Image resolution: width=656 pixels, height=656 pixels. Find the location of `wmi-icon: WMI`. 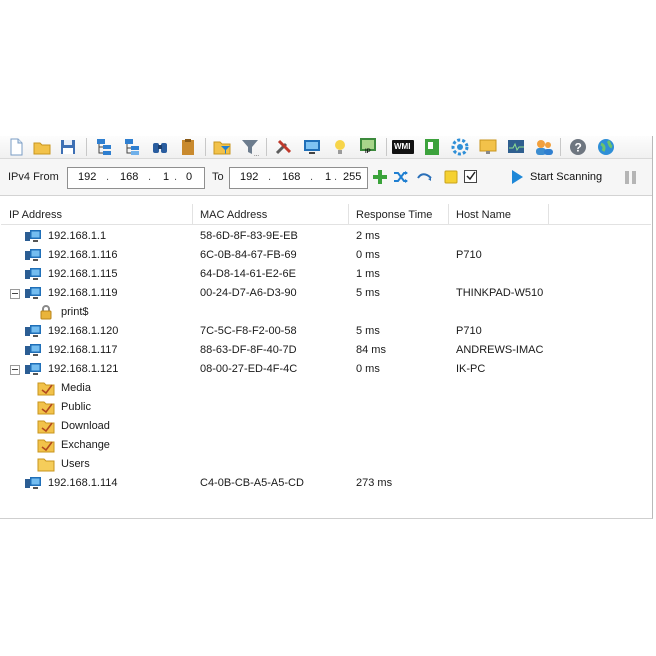

wmi-icon: WMI is located at coordinates (403, 147).